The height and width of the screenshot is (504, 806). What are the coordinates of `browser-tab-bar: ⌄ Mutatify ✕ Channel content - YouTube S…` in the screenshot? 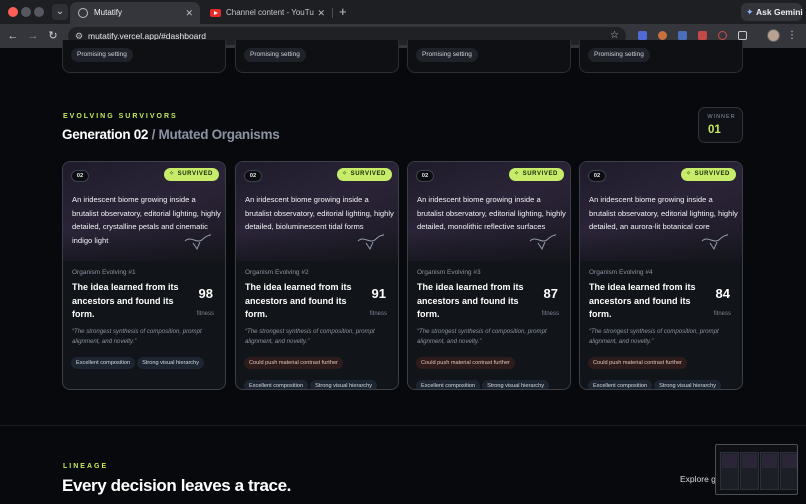 It's located at (403, 12).